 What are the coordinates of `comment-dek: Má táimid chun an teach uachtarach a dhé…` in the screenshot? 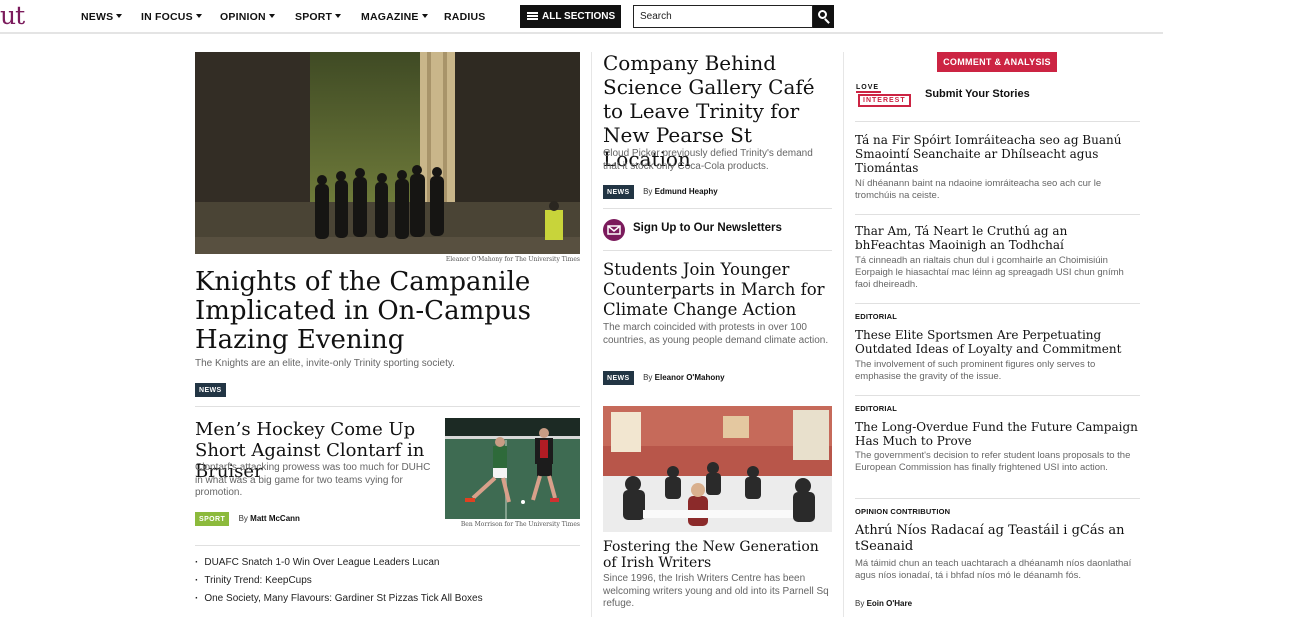 It's located at (993, 569).